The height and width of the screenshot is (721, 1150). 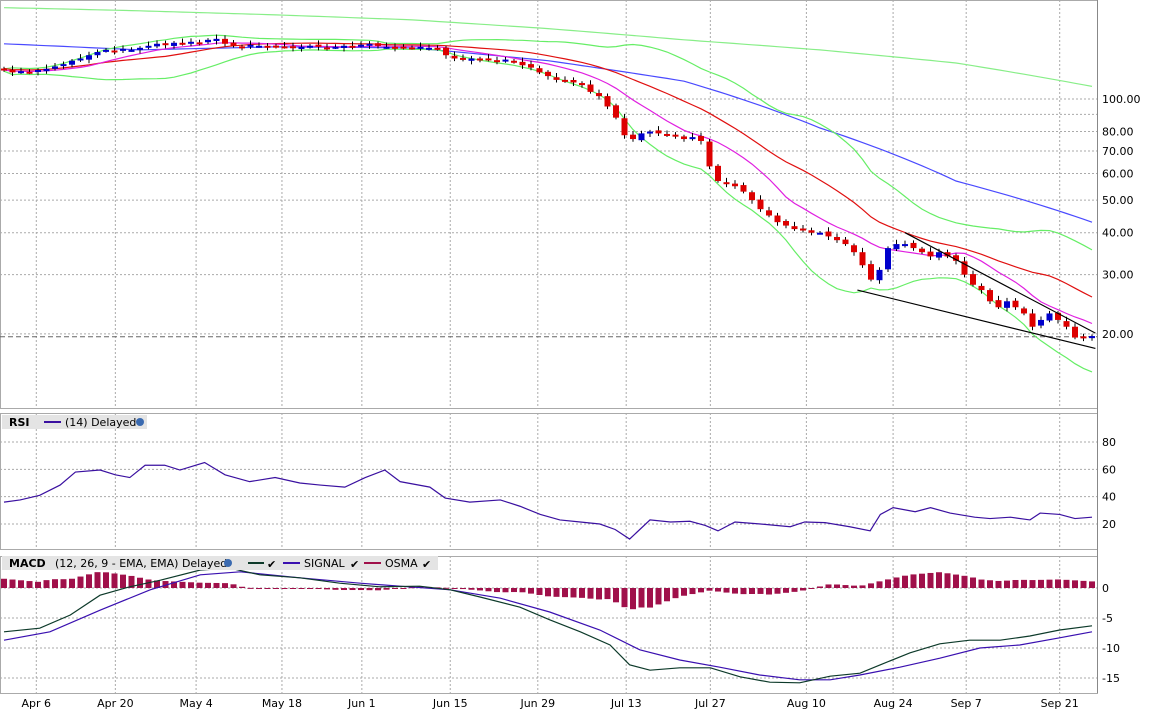 What do you see at coordinates (354, 564) in the screenshot?
I see `signal-checkbox-icon: ✔` at bounding box center [354, 564].